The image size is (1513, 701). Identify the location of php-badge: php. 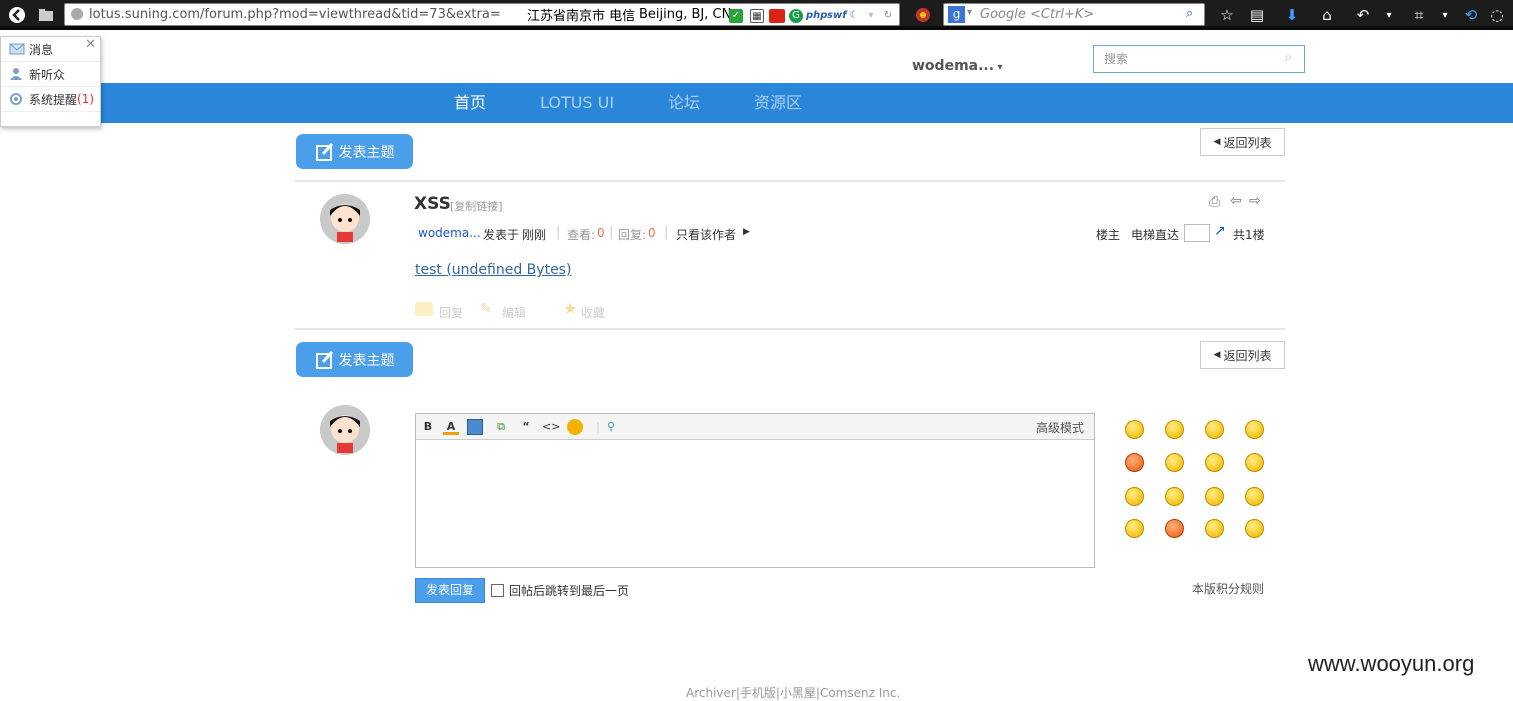
(817, 15).